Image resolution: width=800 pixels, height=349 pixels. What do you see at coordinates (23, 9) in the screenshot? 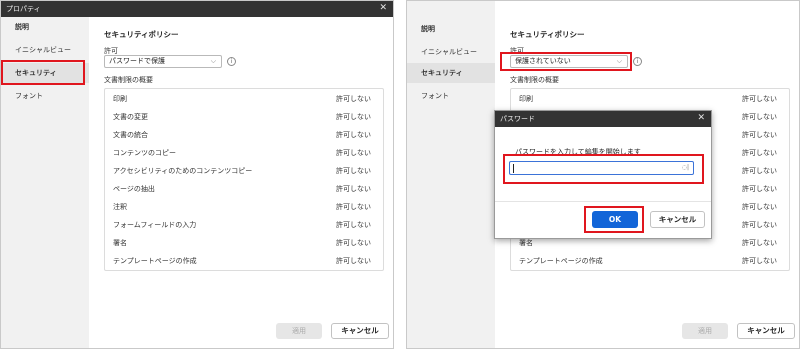
I see `window-title: プロパティ` at bounding box center [23, 9].